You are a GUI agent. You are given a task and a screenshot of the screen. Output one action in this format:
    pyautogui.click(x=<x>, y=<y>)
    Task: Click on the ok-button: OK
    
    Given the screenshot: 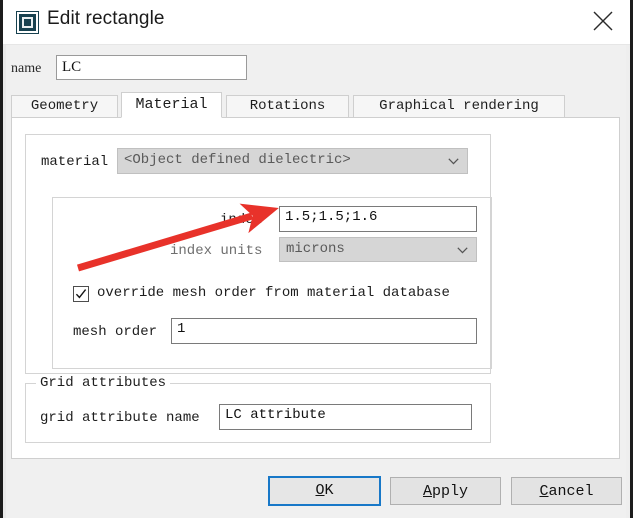 What is the action you would take?
    pyautogui.click(x=324, y=491)
    